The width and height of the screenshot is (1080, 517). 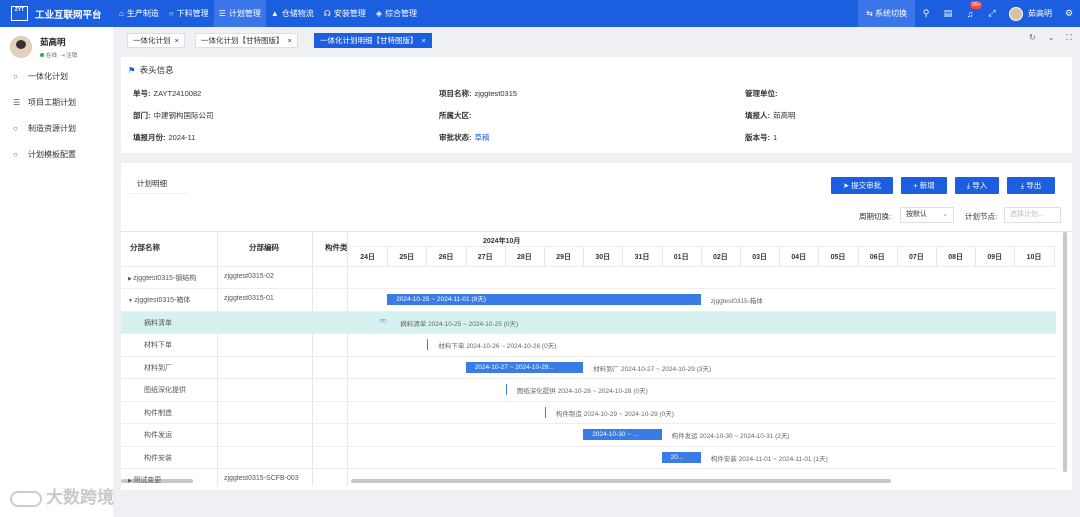 I want to click on gantt-day-header: 28日, so click(x=524, y=257).